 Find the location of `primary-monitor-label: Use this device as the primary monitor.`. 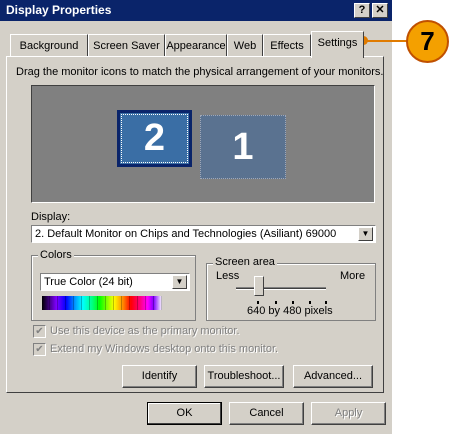

primary-monitor-label: Use this device as the primary monitor. is located at coordinates (145, 331).